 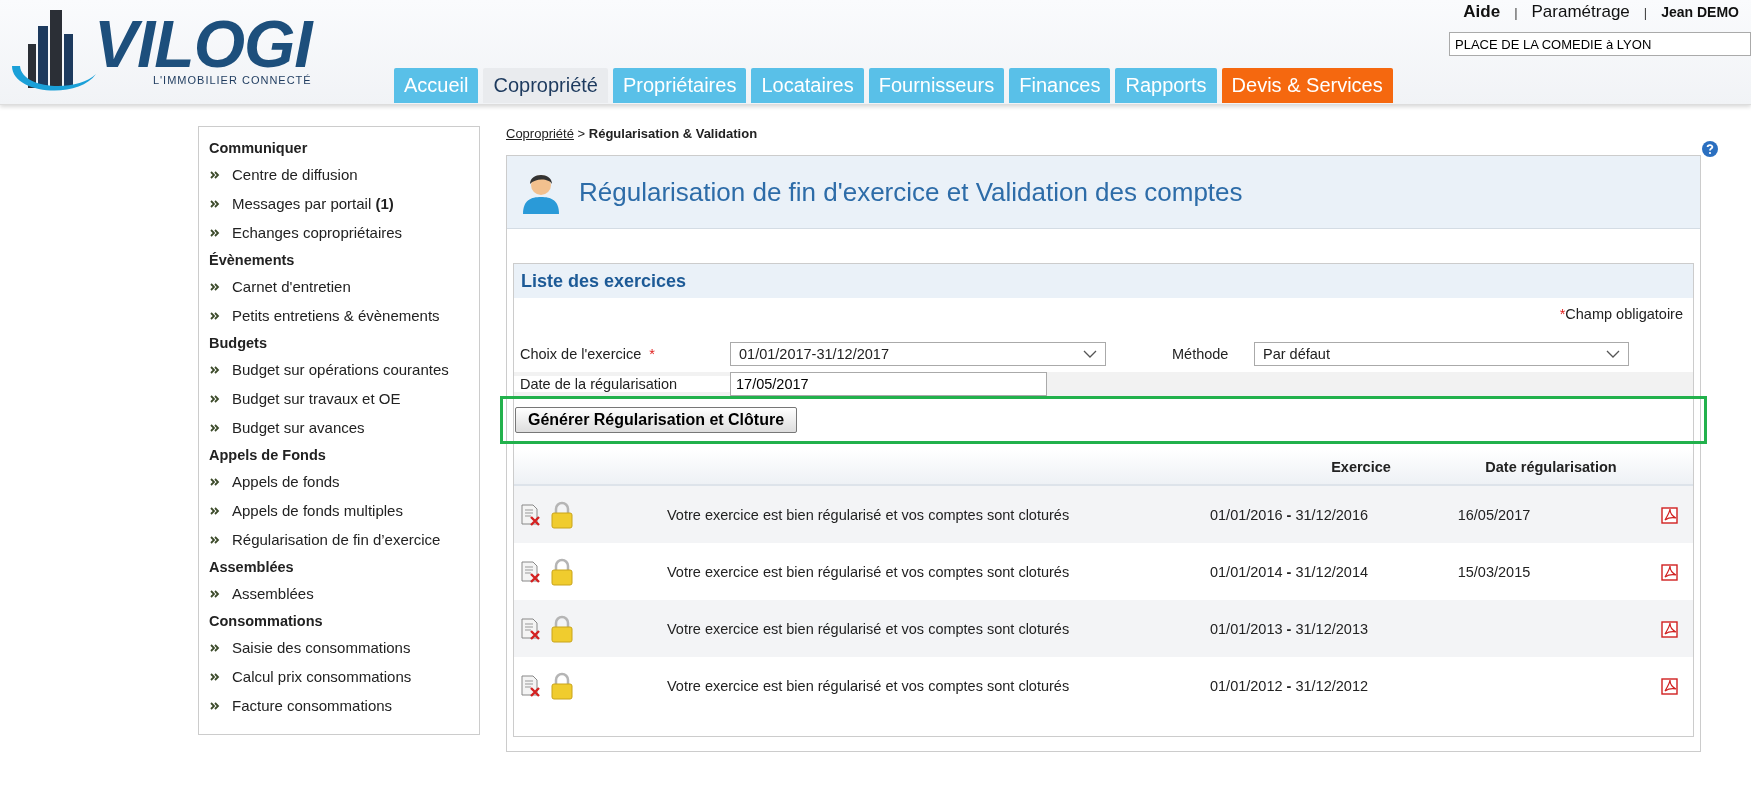 I want to click on panel-title: Liste des exercices, so click(x=604, y=281).